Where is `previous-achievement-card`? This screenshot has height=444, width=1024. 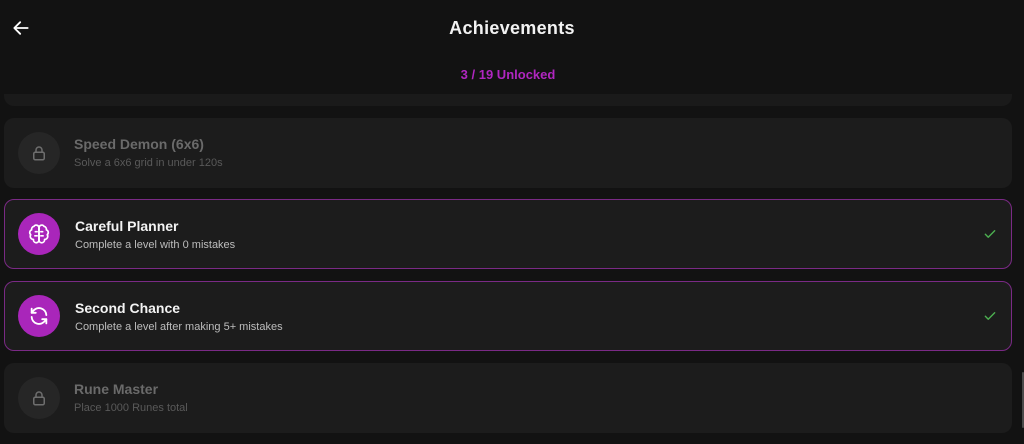 previous-achievement-card is located at coordinates (508, 100).